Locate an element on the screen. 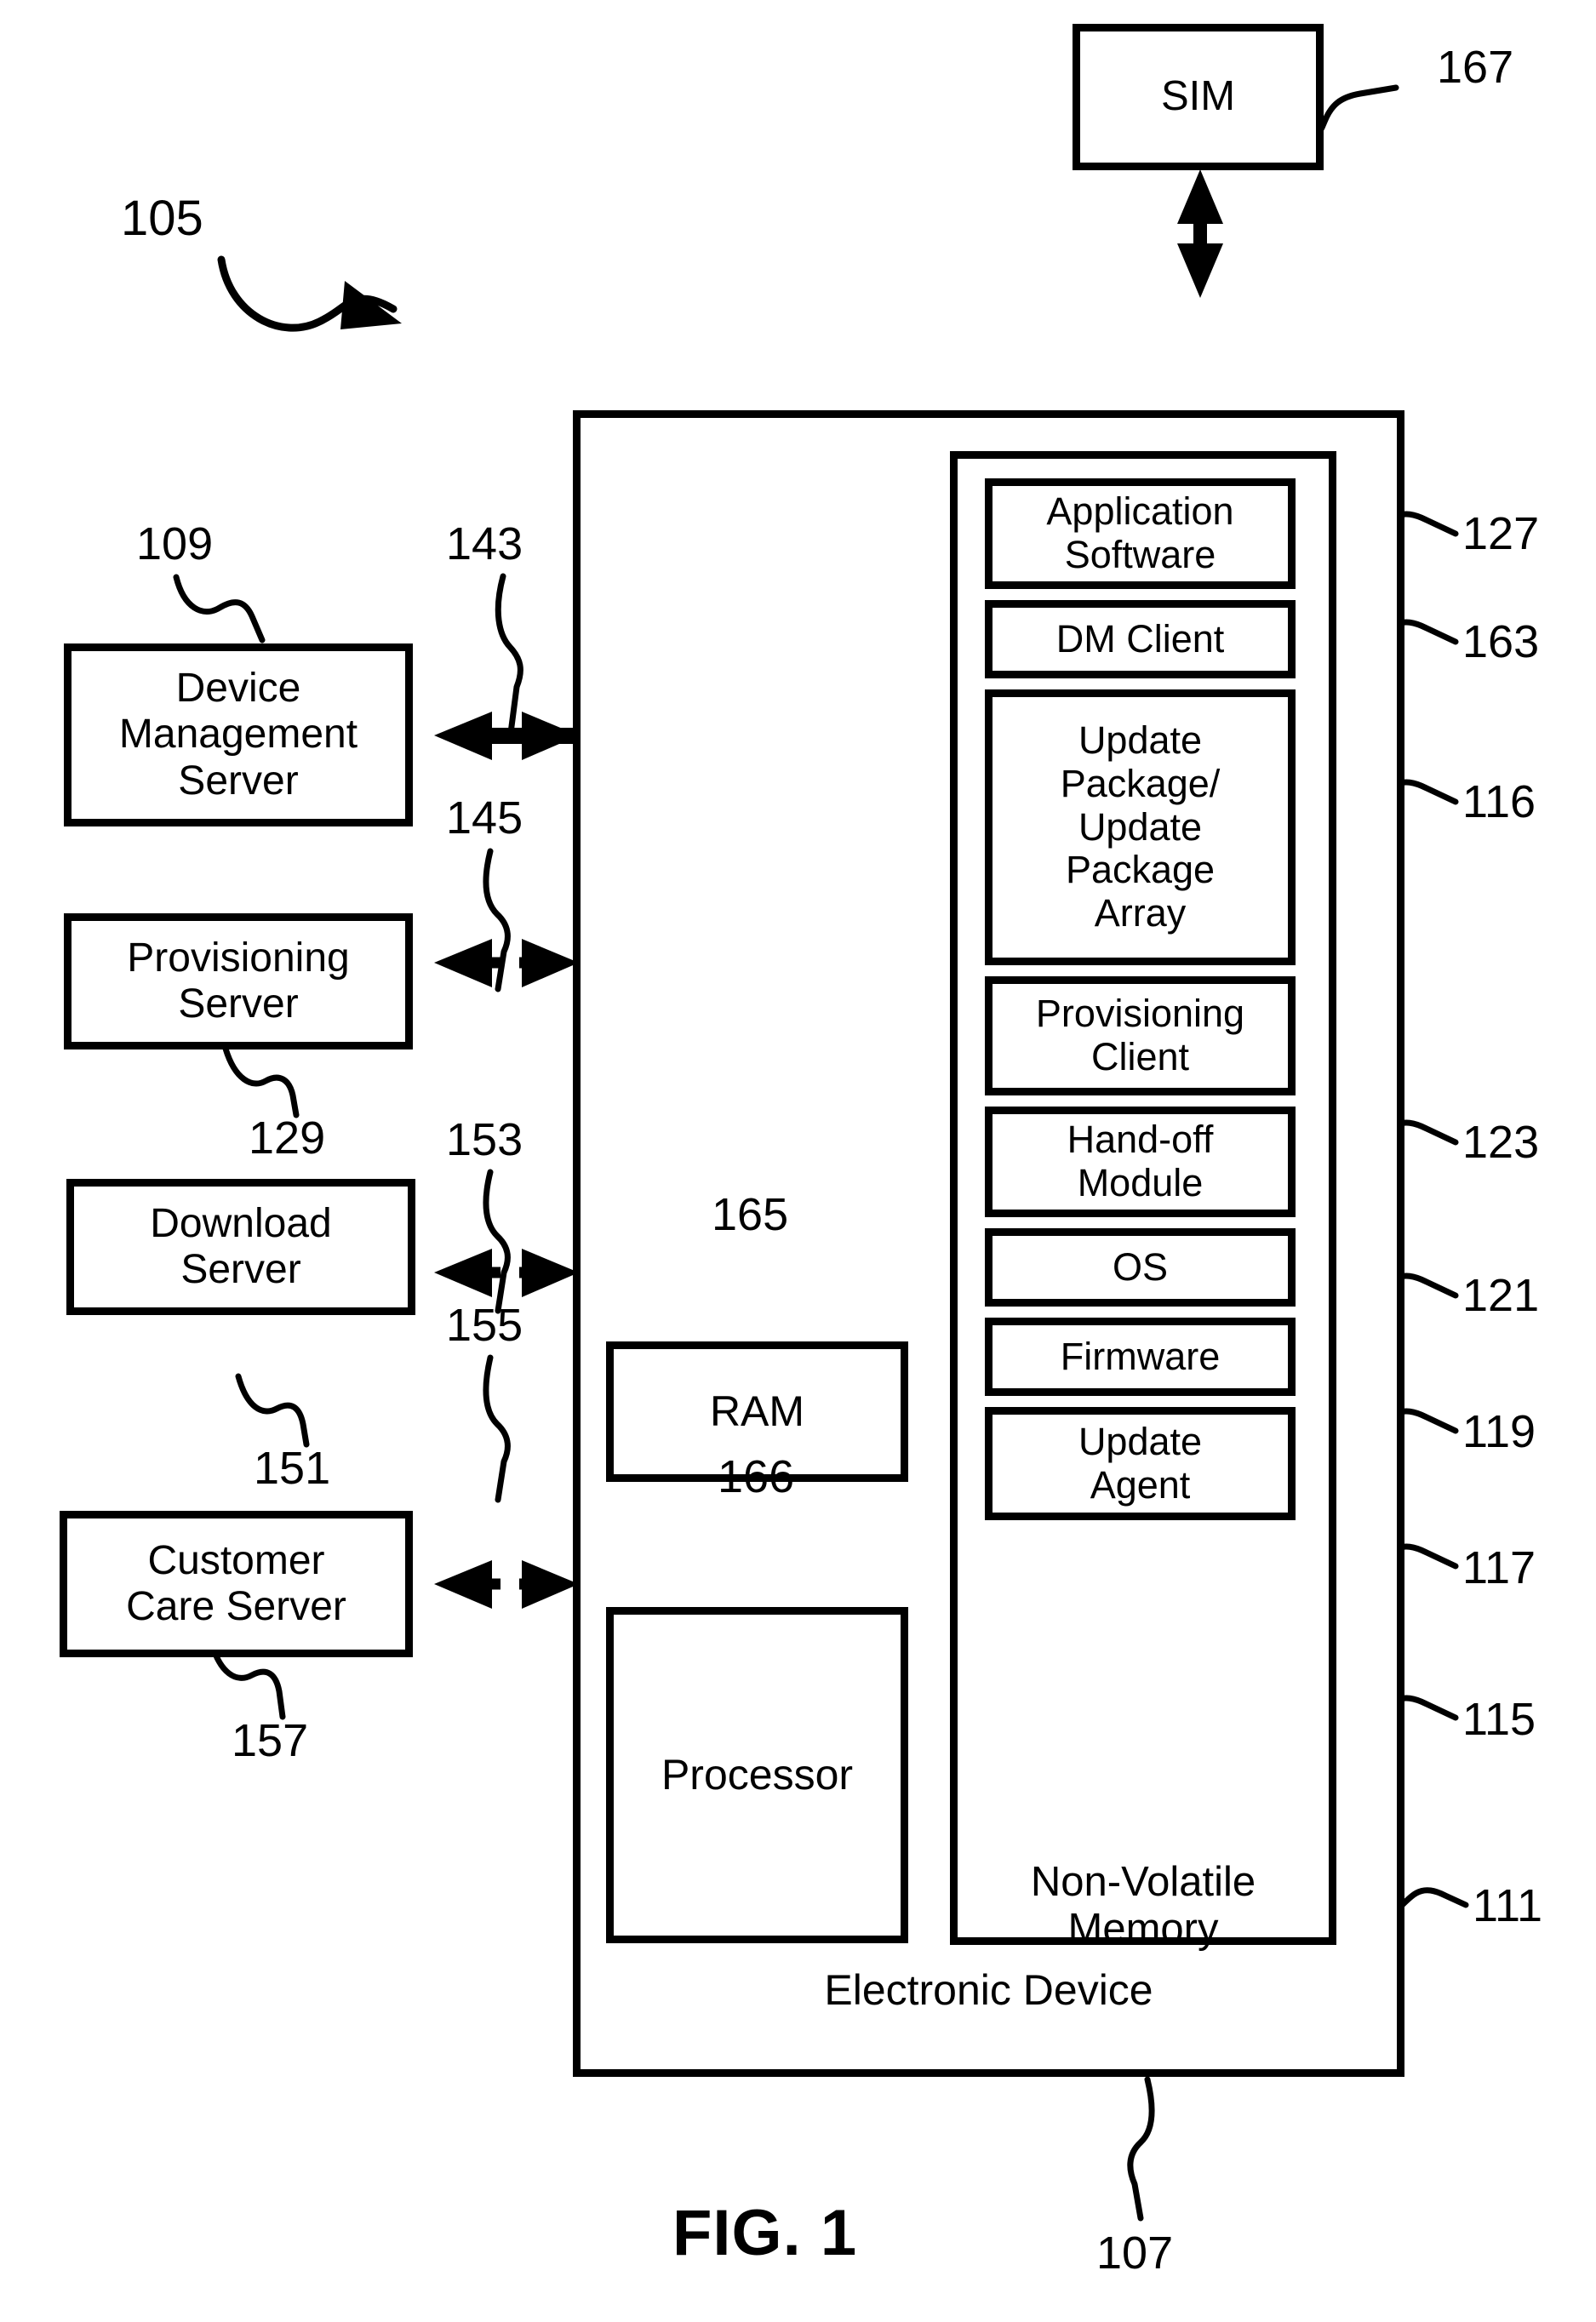 This screenshot has height=2322, width=1596. electronic-device-label: Electronic Device is located at coordinates (988, 1990).